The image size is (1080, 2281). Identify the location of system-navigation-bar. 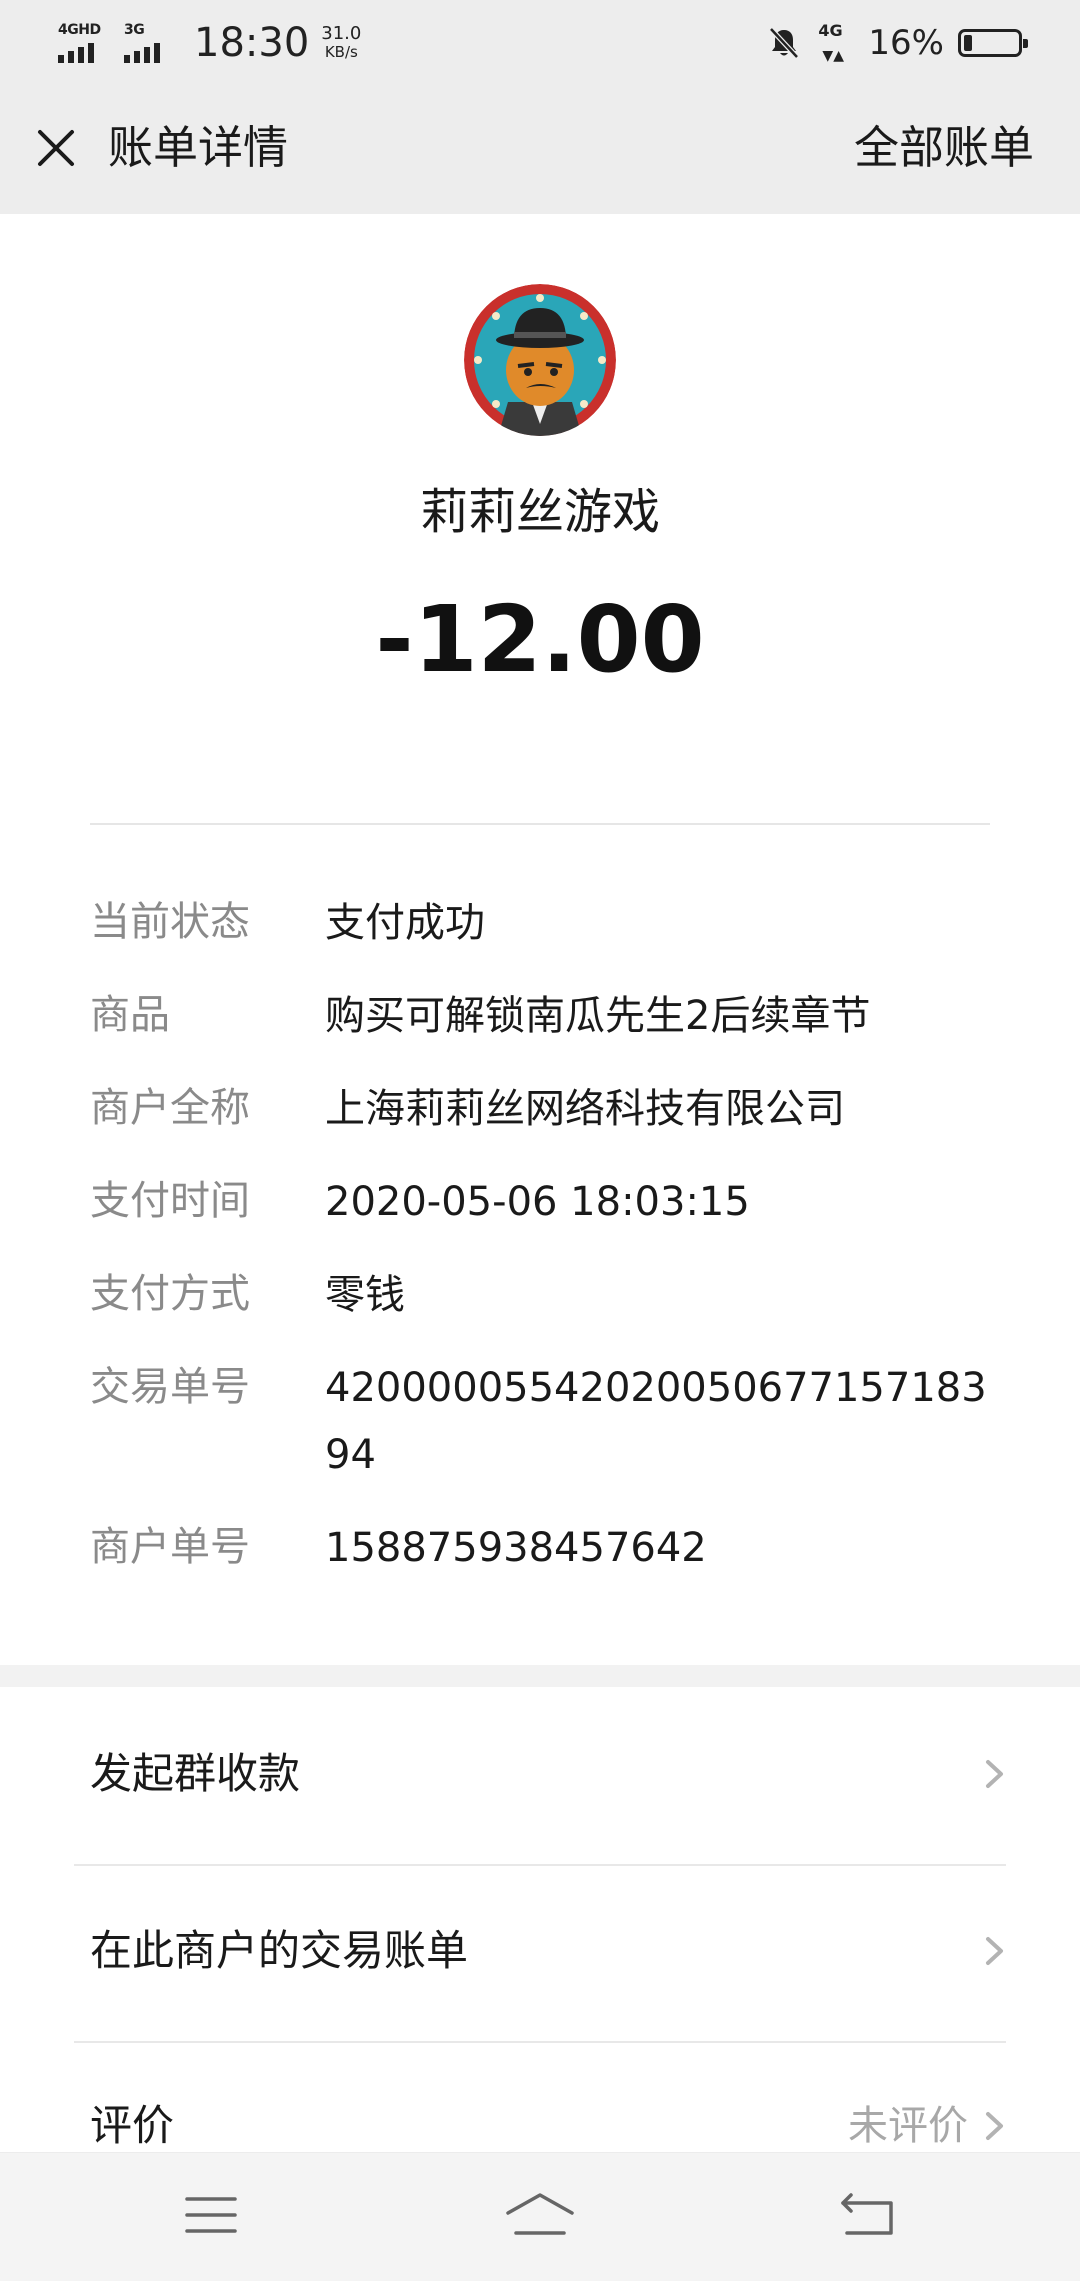
(540, 2216).